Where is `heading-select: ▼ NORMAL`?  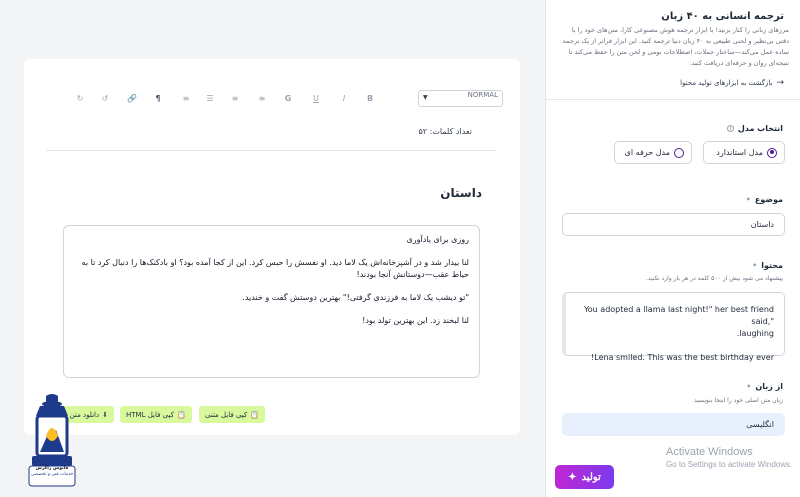
heading-select: ▼ NORMAL is located at coordinates (460, 98).